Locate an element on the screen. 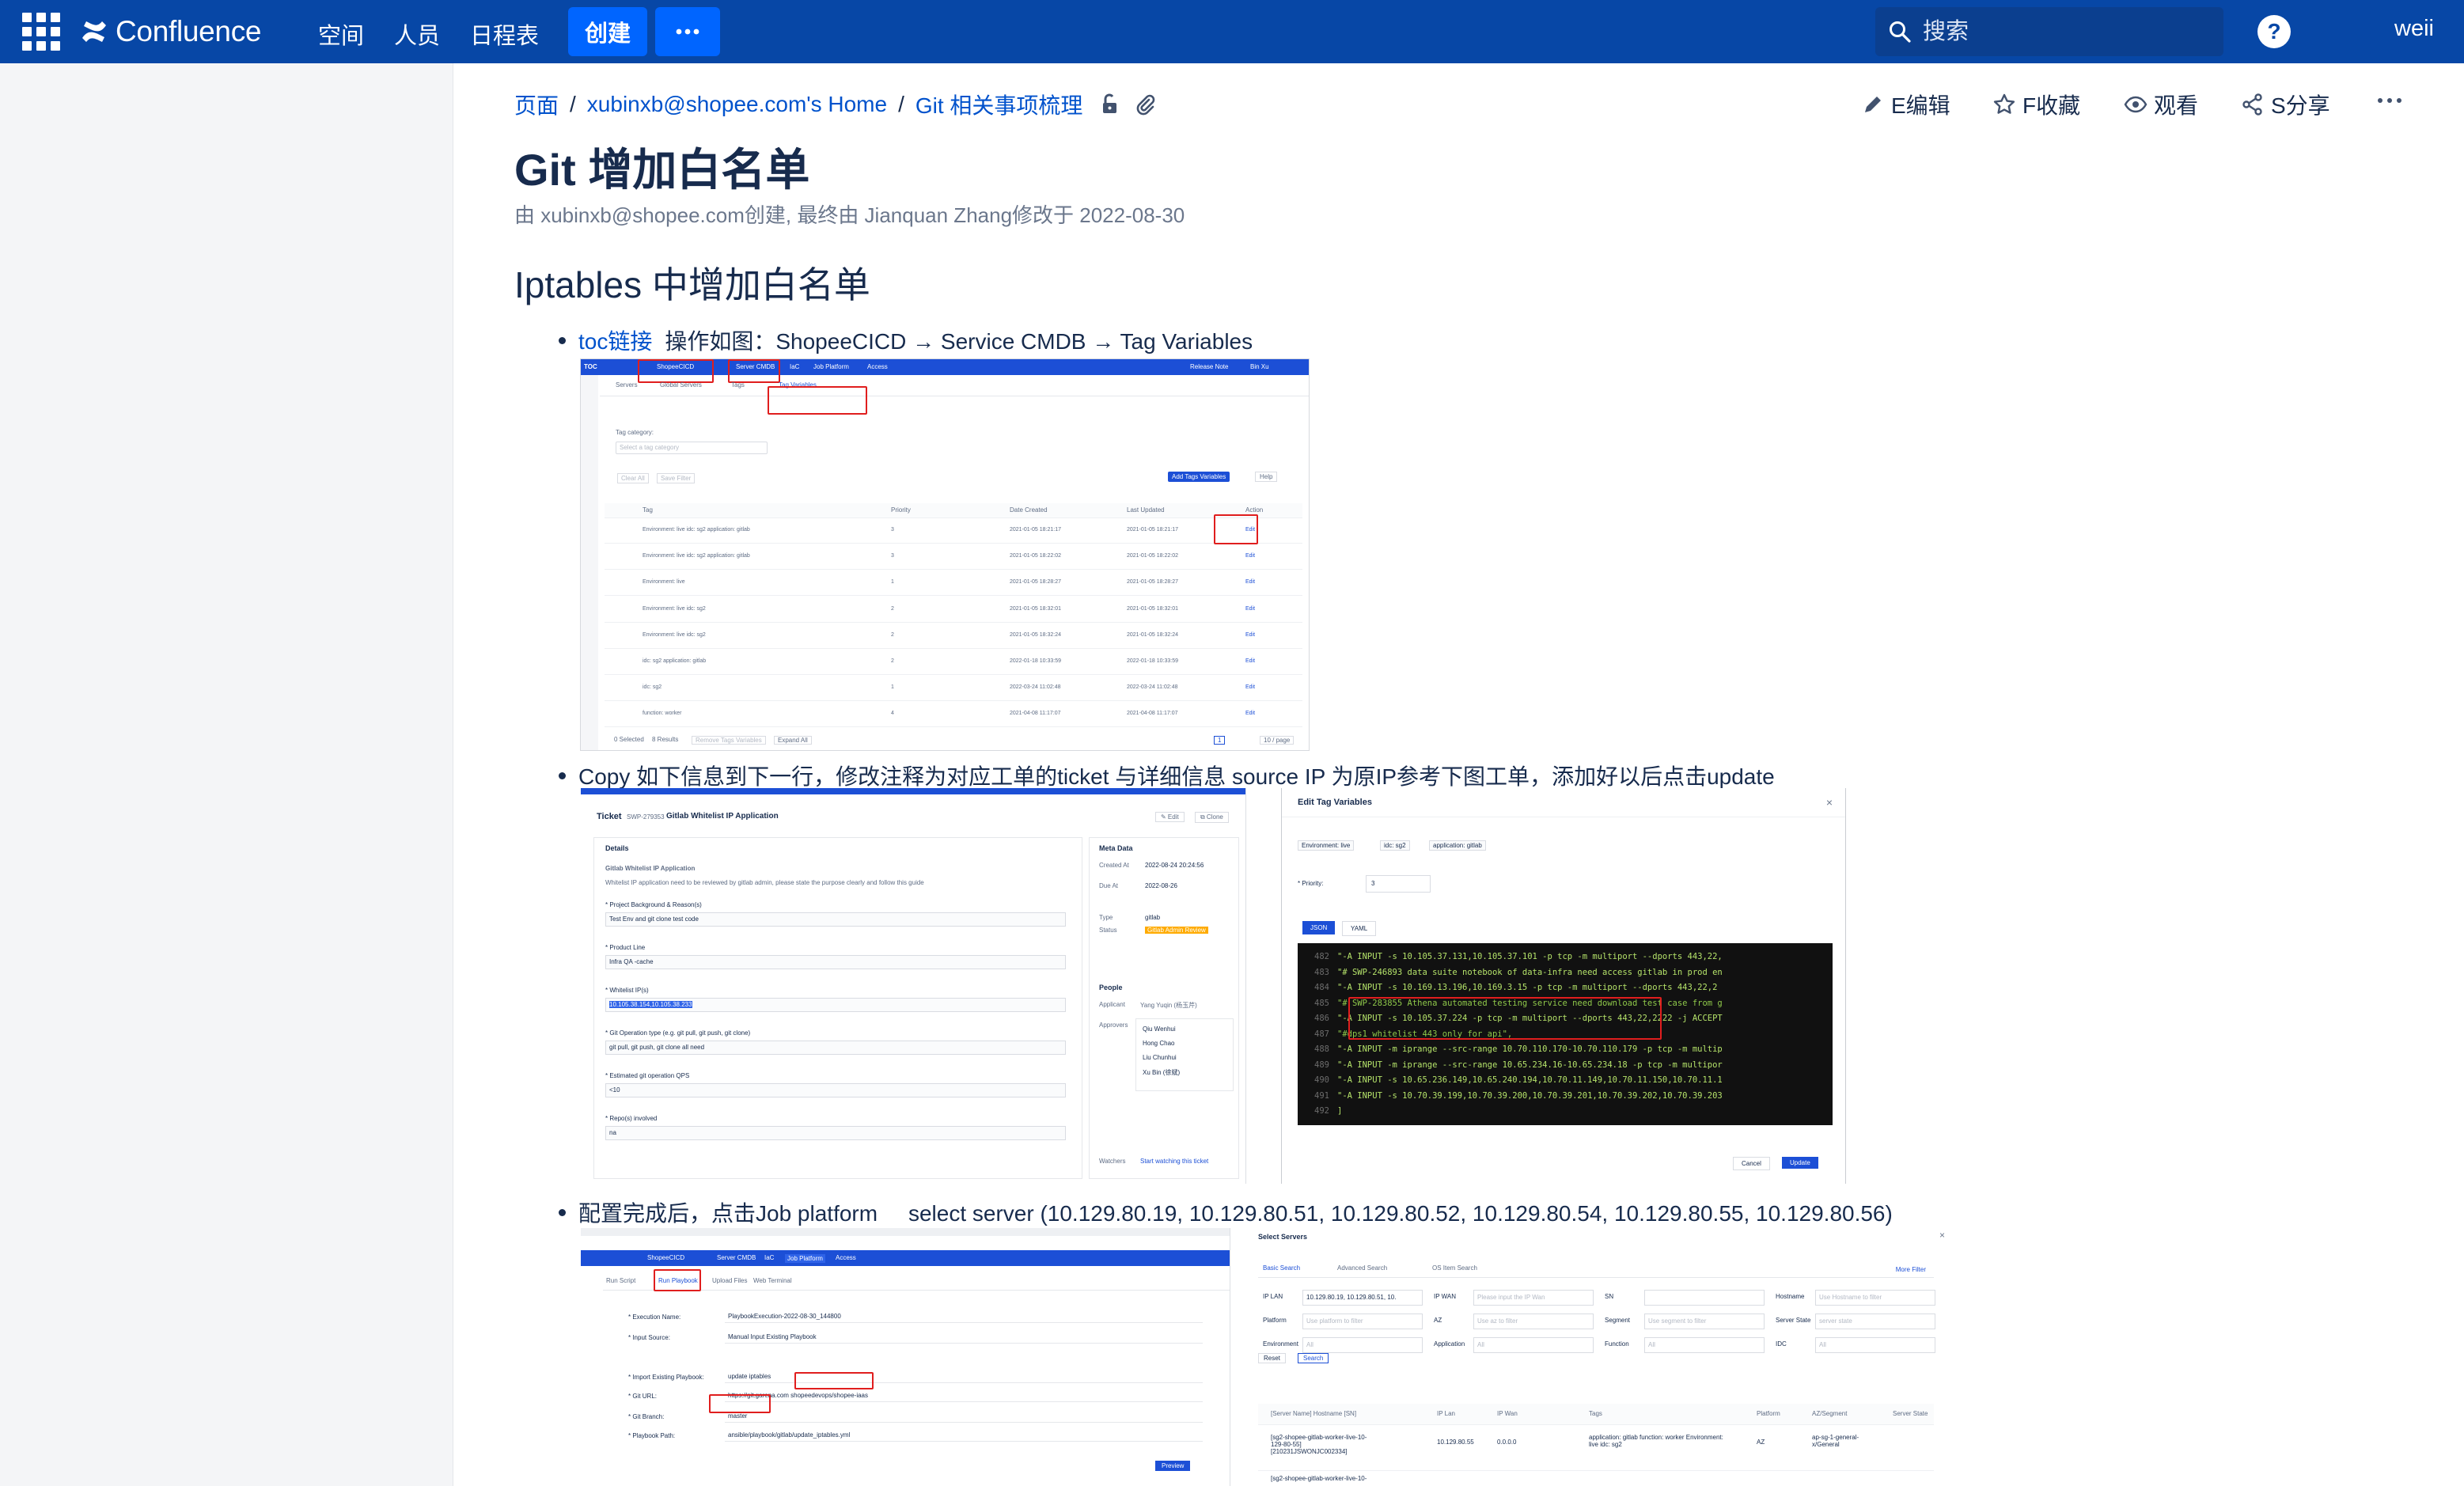 This screenshot has height=1486, width=2464. search-box is located at coordinates (2049, 31).